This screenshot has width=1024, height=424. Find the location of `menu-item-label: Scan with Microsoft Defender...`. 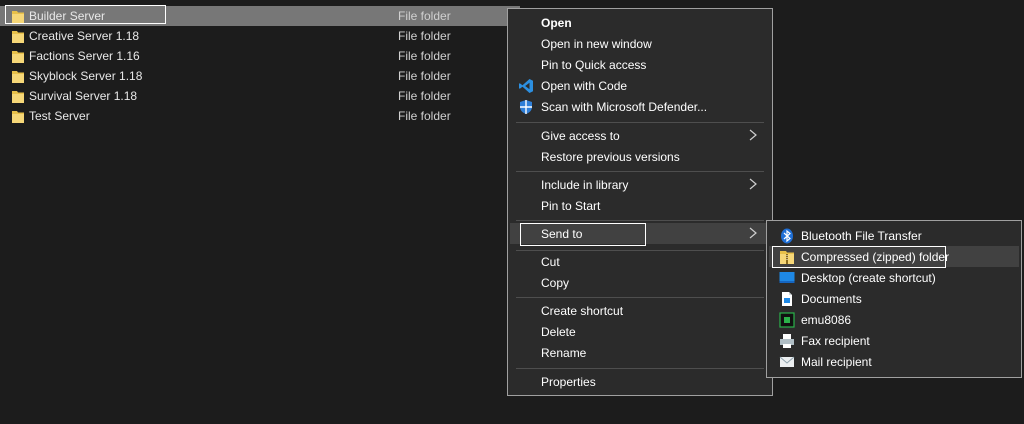

menu-item-label: Scan with Microsoft Defender... is located at coordinates (624, 107).